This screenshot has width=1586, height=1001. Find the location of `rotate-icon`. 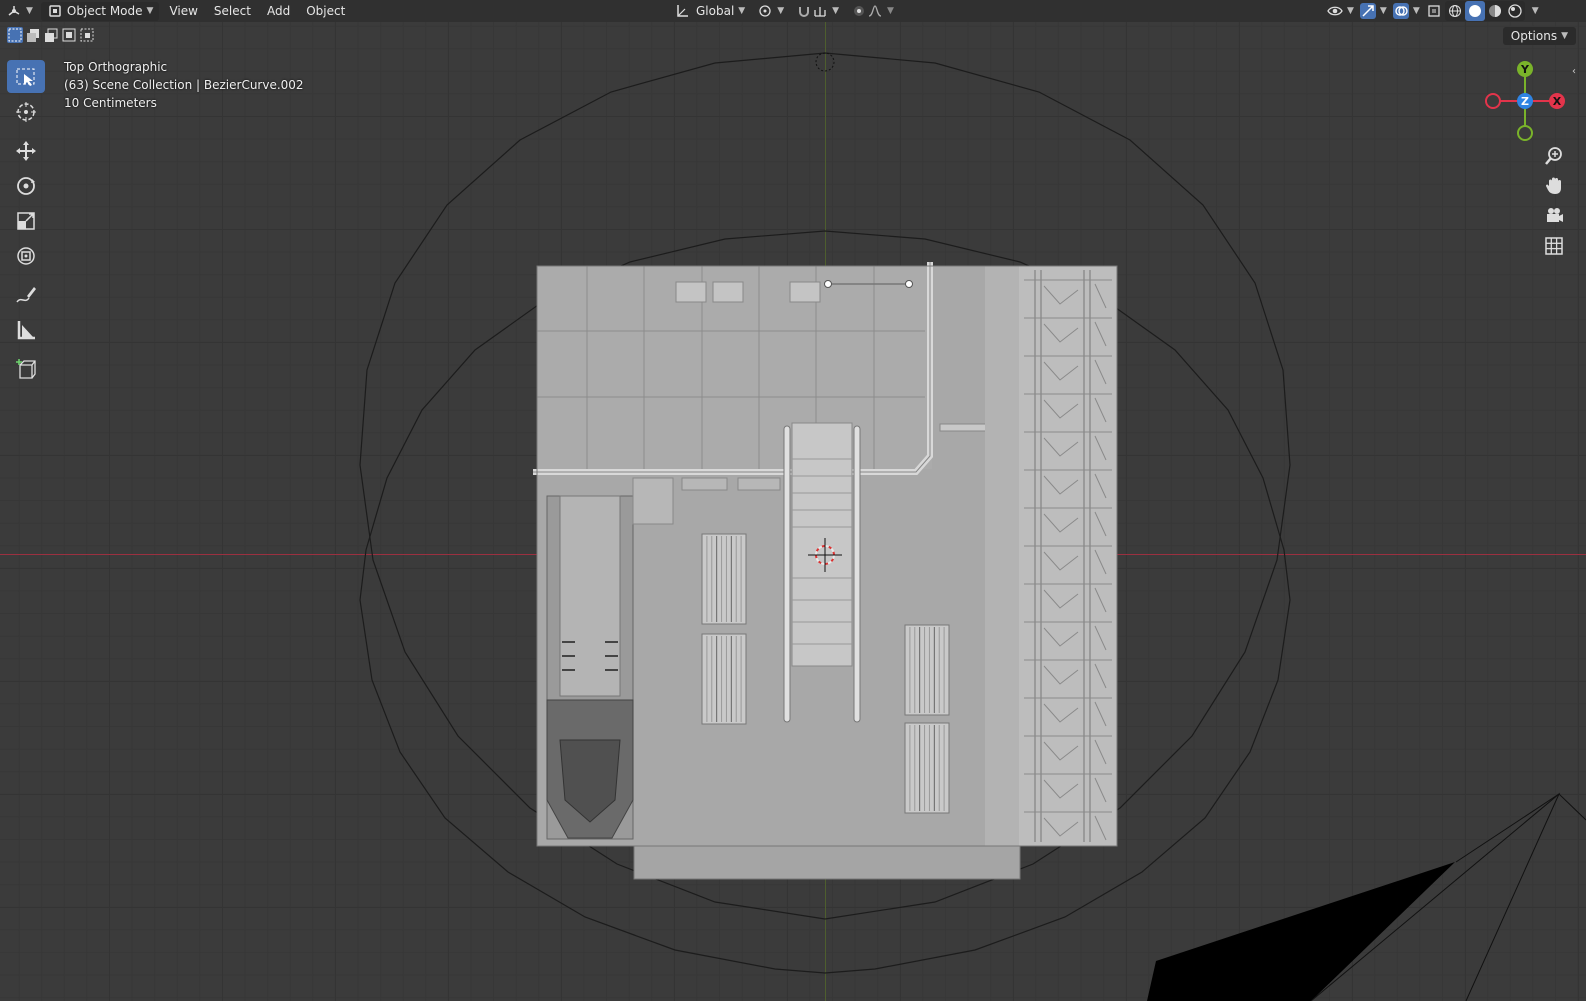

rotate-icon is located at coordinates (26, 185).